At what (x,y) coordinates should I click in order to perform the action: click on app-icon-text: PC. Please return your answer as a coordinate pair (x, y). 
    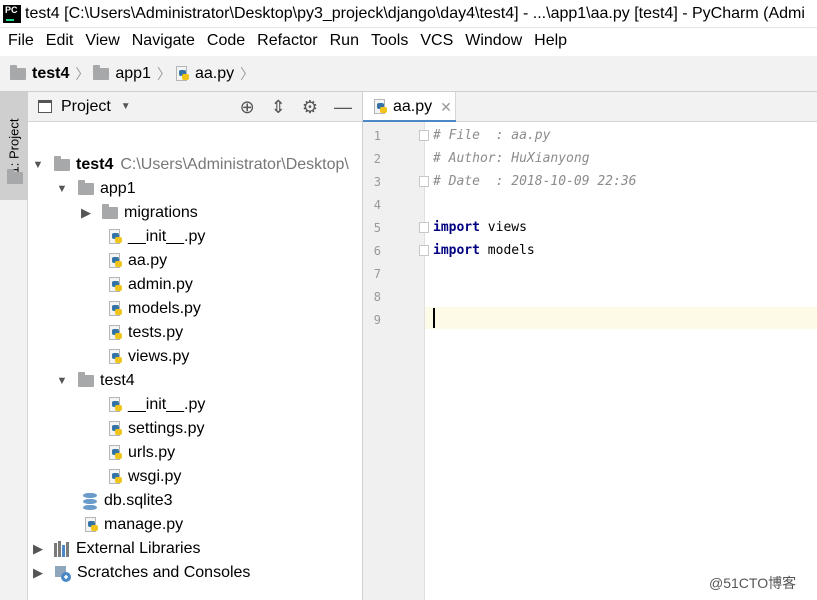
    Looking at the image, I should click on (11, 9).